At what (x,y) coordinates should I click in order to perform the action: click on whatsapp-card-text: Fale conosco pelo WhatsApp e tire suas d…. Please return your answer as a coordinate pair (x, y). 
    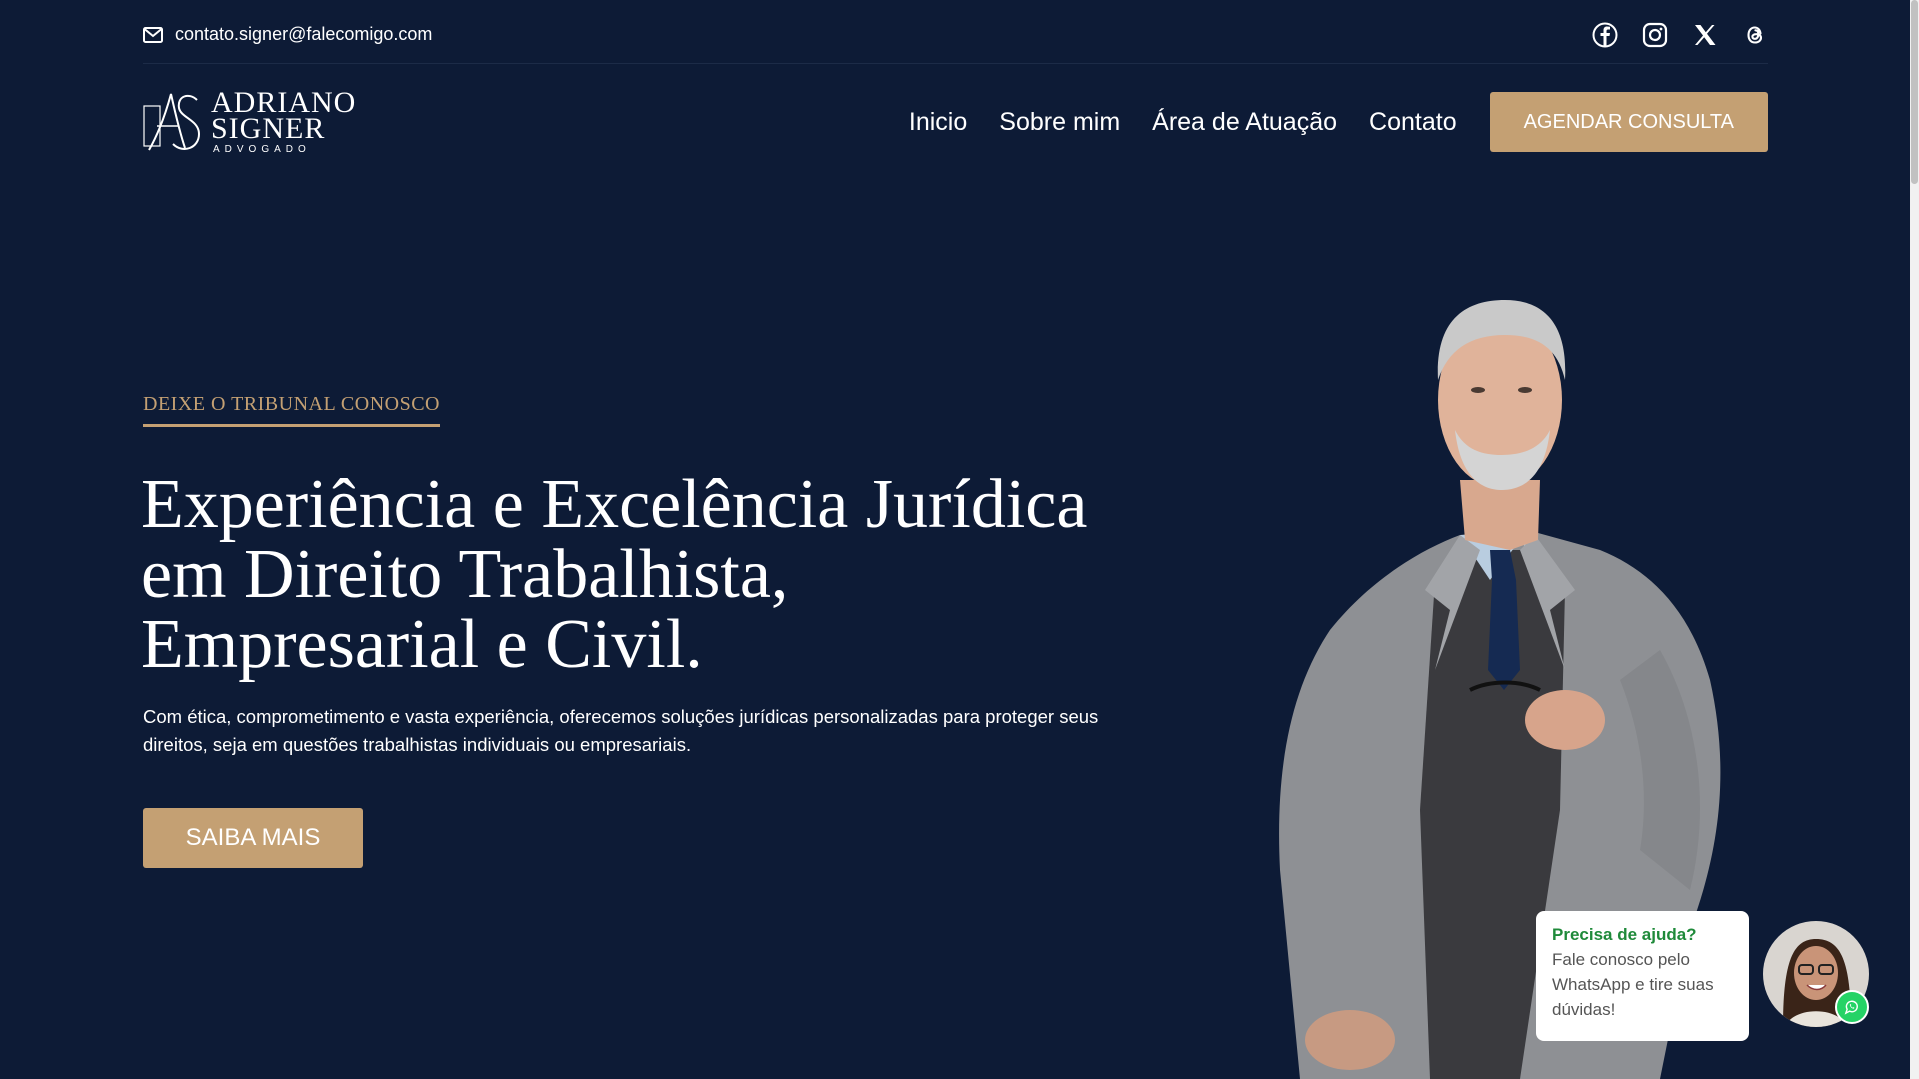
    Looking at the image, I should click on (1633, 984).